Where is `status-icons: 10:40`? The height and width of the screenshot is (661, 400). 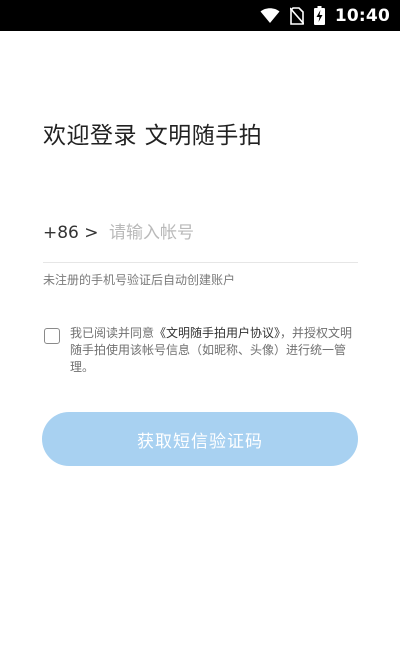 status-icons: 10:40 is located at coordinates (325, 15).